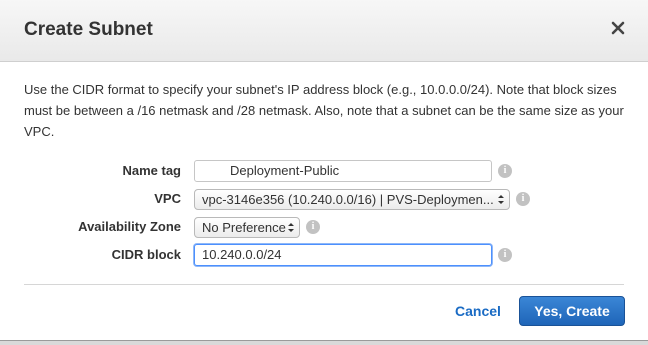 This screenshot has height=345, width=648. I want to click on vpc-label: VPC, so click(167, 198).